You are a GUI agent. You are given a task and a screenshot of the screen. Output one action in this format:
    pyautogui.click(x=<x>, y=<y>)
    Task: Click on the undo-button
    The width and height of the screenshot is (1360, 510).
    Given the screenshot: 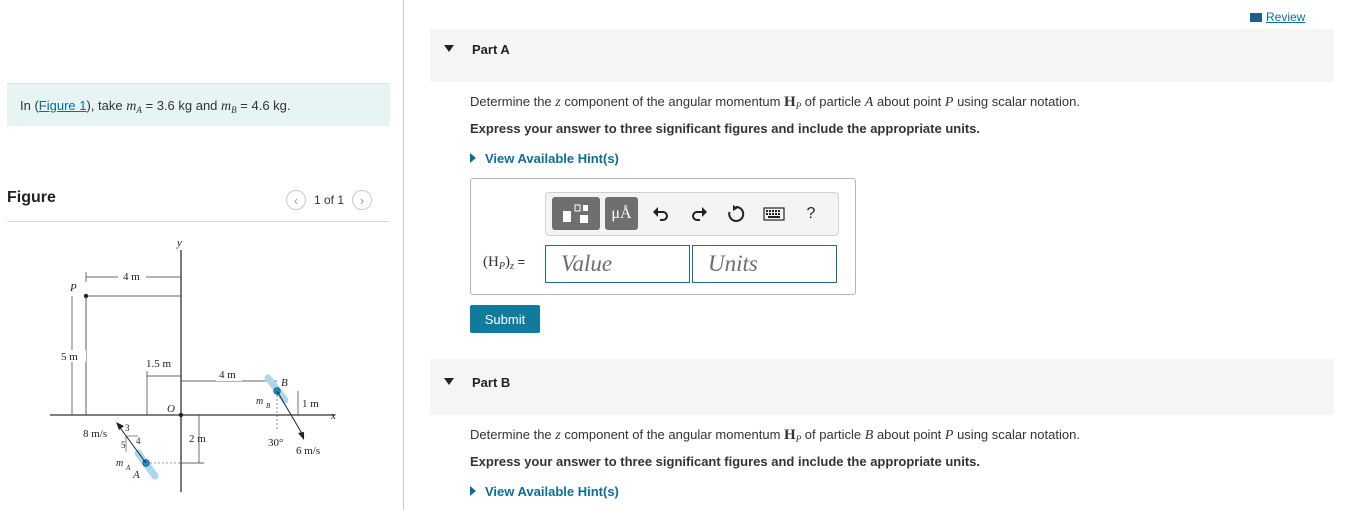 What is the action you would take?
    pyautogui.click(x=661, y=213)
    